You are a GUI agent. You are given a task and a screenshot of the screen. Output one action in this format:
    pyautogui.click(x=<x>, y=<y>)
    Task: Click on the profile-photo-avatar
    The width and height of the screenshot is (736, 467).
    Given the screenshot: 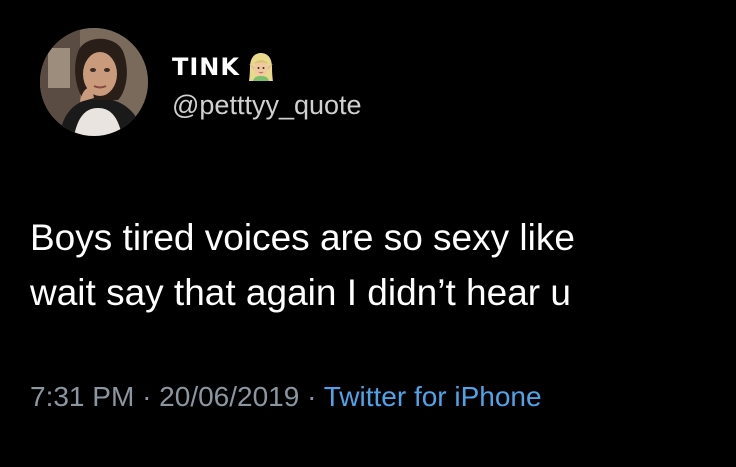 What is the action you would take?
    pyautogui.click(x=94, y=82)
    